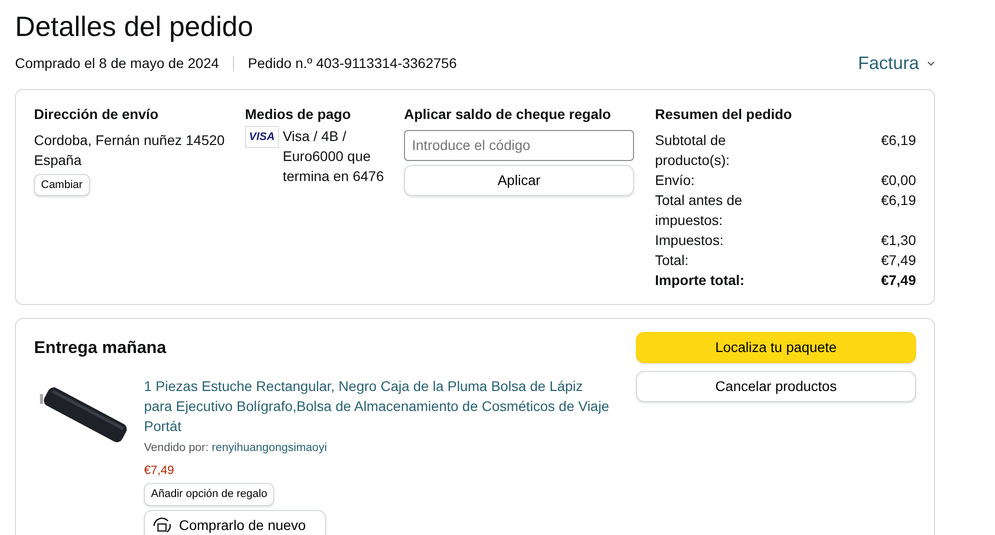 Image resolution: width=995 pixels, height=535 pixels. Describe the element at coordinates (931, 63) in the screenshot. I see `chevron-down-icon` at that location.